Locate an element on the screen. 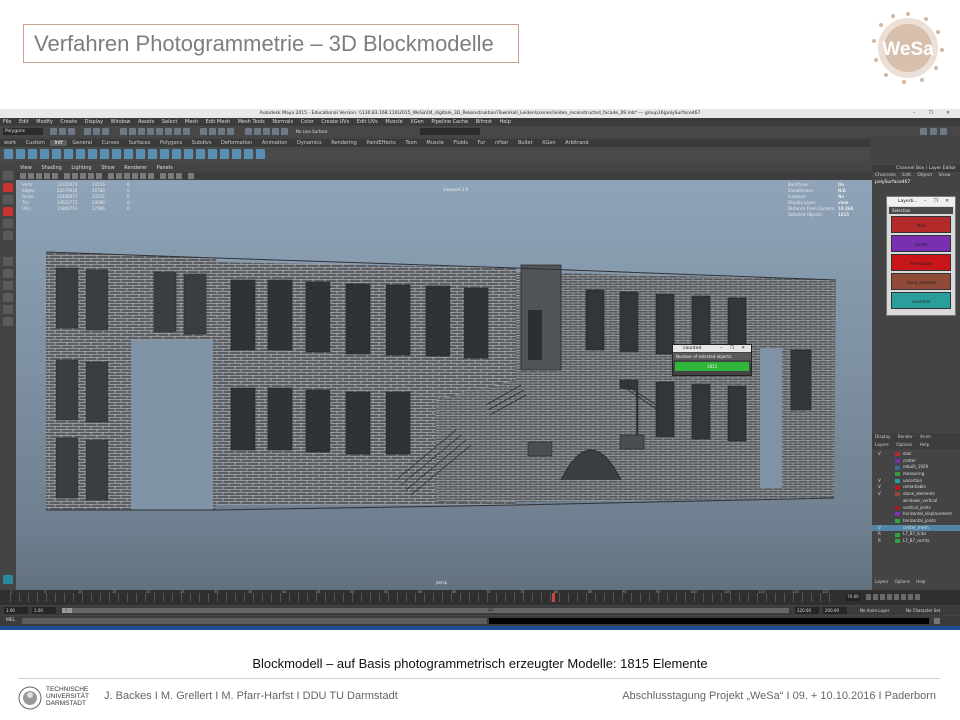 The height and width of the screenshot is (720, 960). range-slider-bar: 1 120 is located at coordinates (425, 610).